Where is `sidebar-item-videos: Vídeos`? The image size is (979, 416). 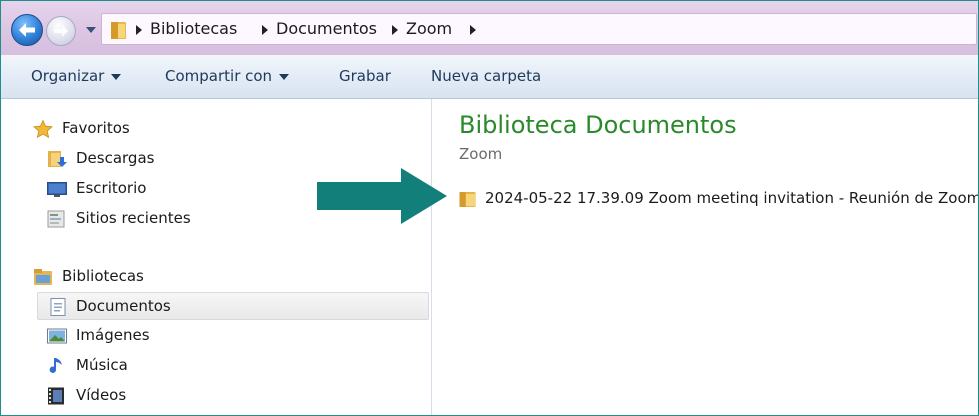 sidebar-item-videos: Vídeos is located at coordinates (215, 396).